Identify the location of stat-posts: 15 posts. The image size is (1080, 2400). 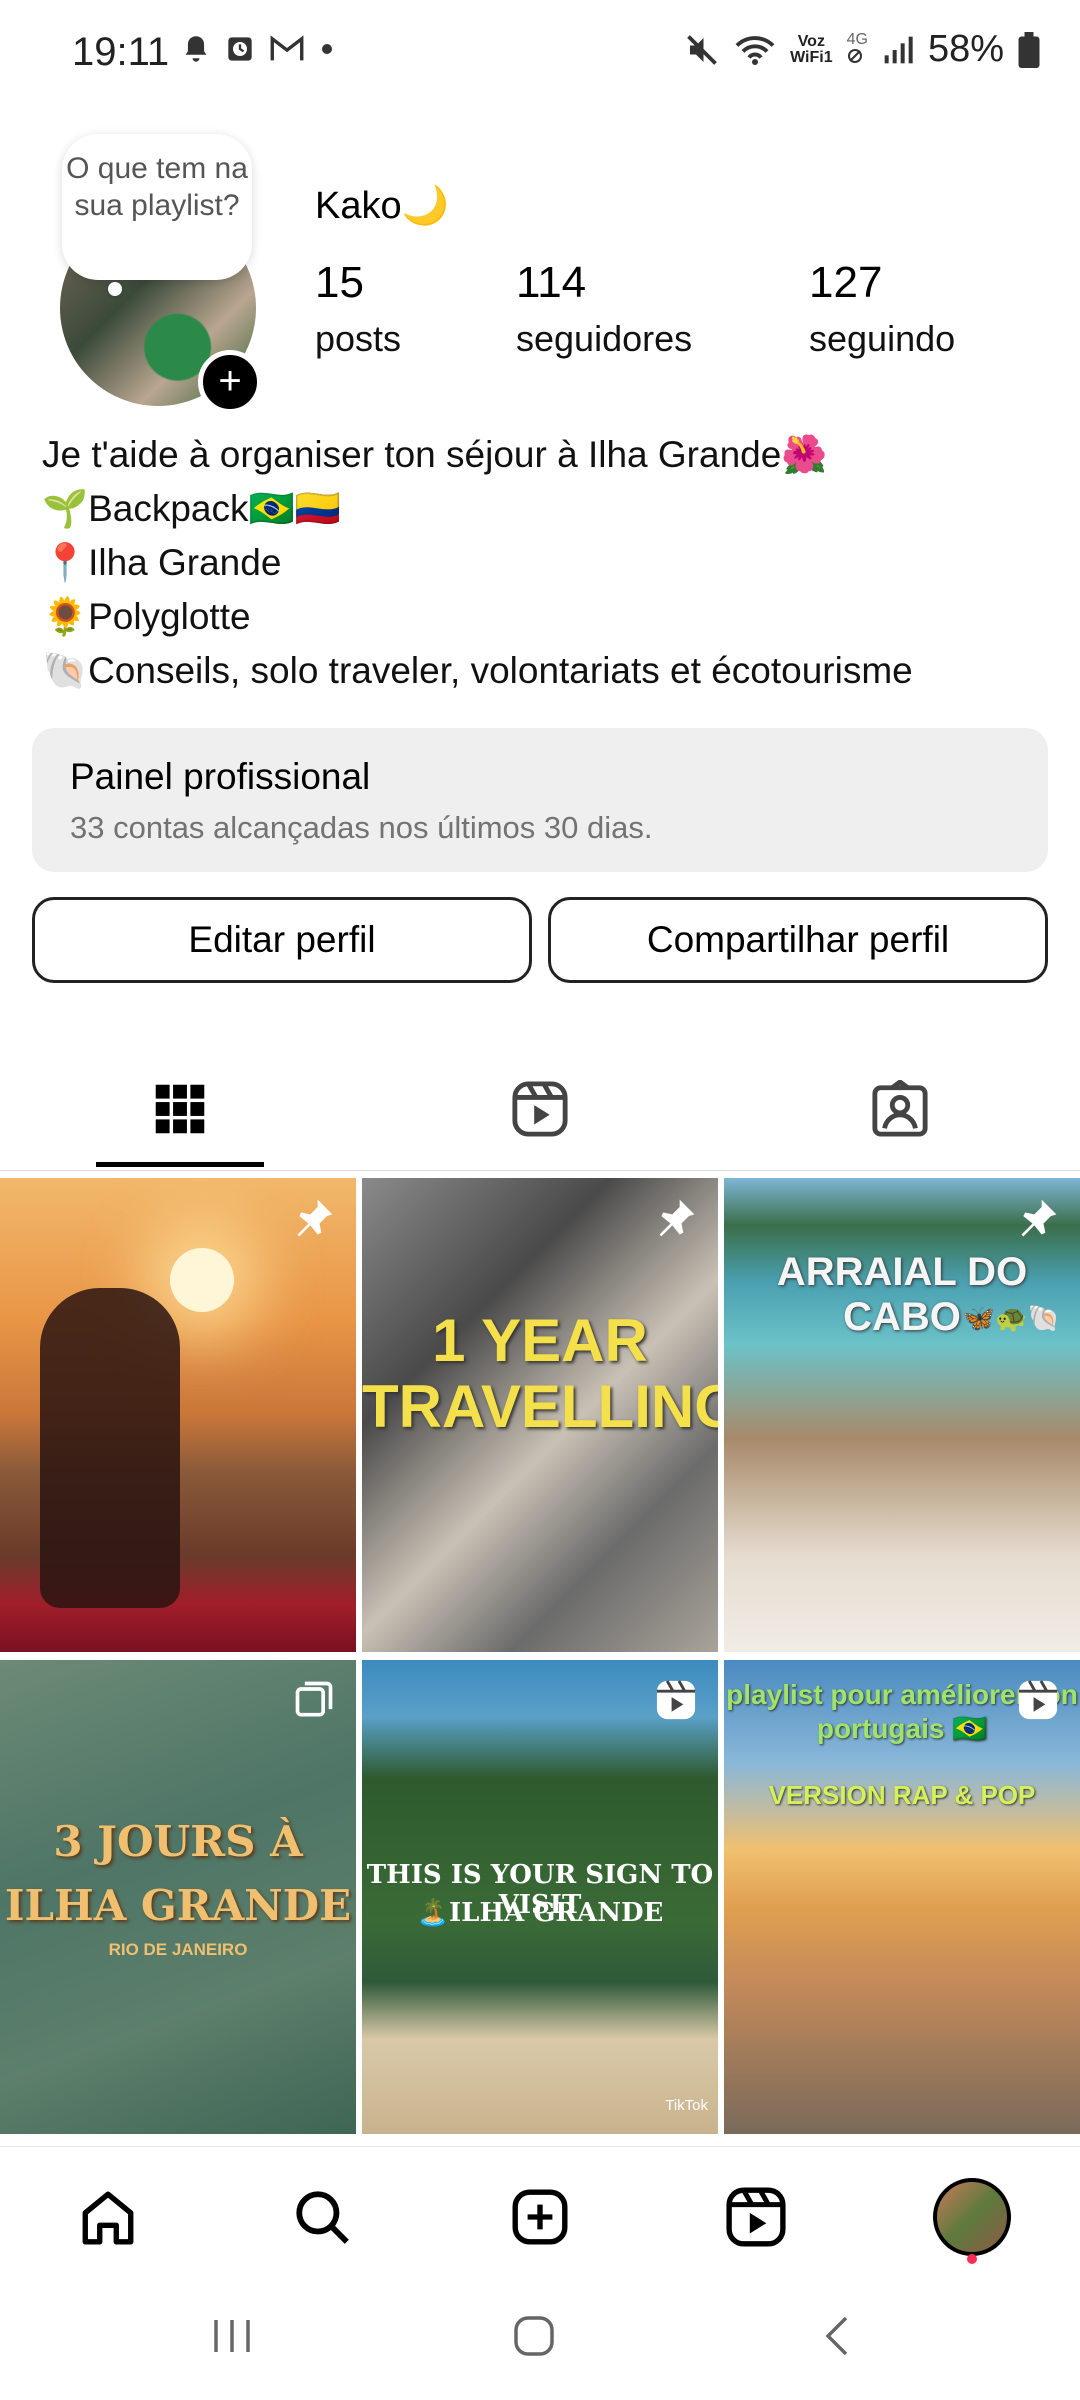
(358, 309).